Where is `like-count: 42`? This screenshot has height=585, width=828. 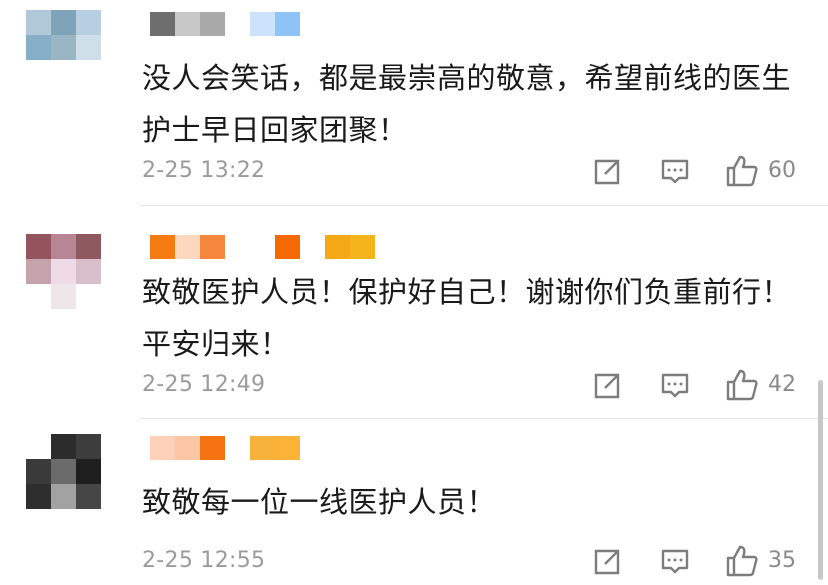
like-count: 42 is located at coordinates (782, 384).